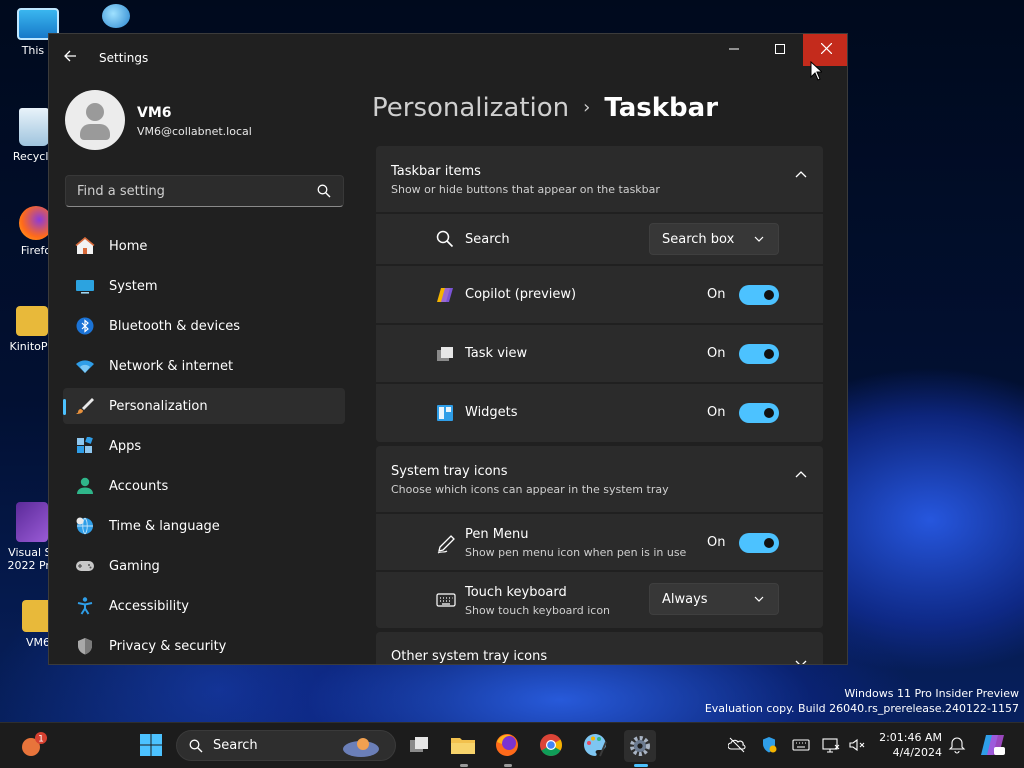  Describe the element at coordinates (599, 648) in the screenshot. I see `other-tray-section: Other system tray icons` at that location.